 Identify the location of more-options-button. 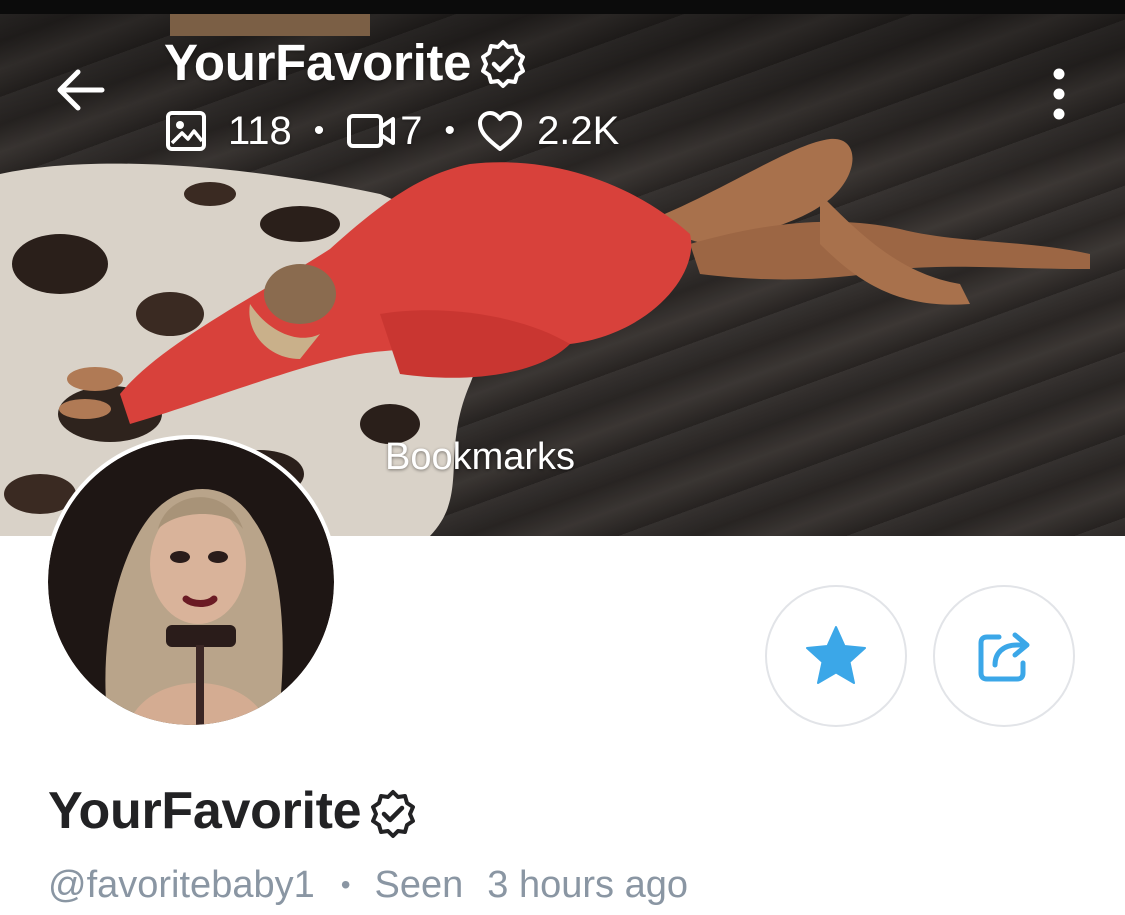
(1059, 94).